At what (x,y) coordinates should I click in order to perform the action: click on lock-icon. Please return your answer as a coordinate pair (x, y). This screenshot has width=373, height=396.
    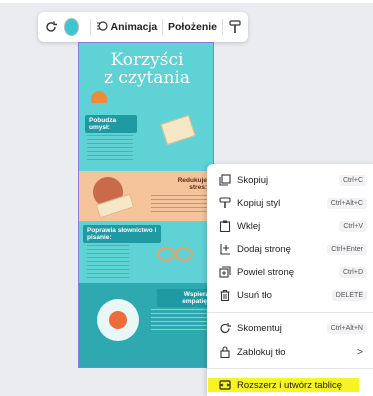
    Looking at the image, I should click on (225, 352).